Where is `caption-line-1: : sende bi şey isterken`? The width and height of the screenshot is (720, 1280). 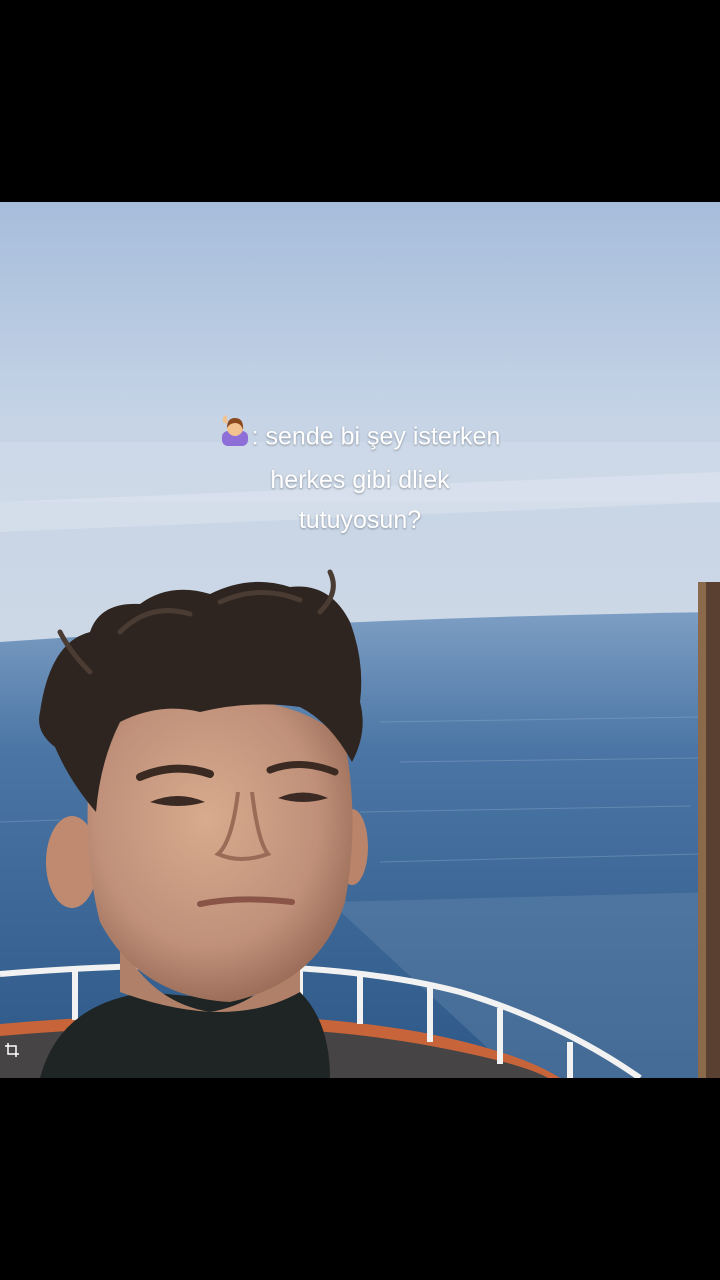
caption-line-1: : sende bi şey isterken is located at coordinates (360, 437).